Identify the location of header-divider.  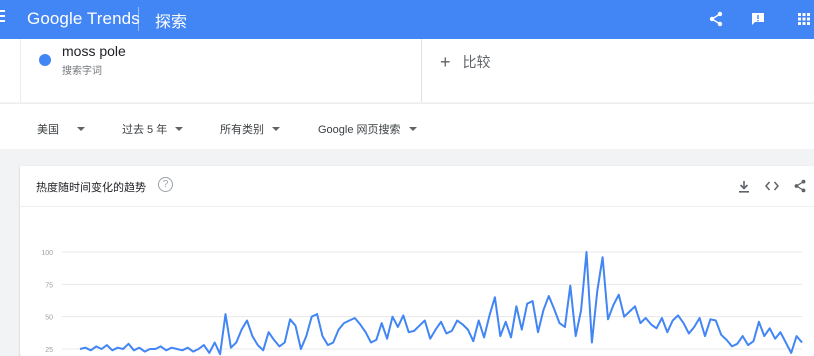
(138, 19).